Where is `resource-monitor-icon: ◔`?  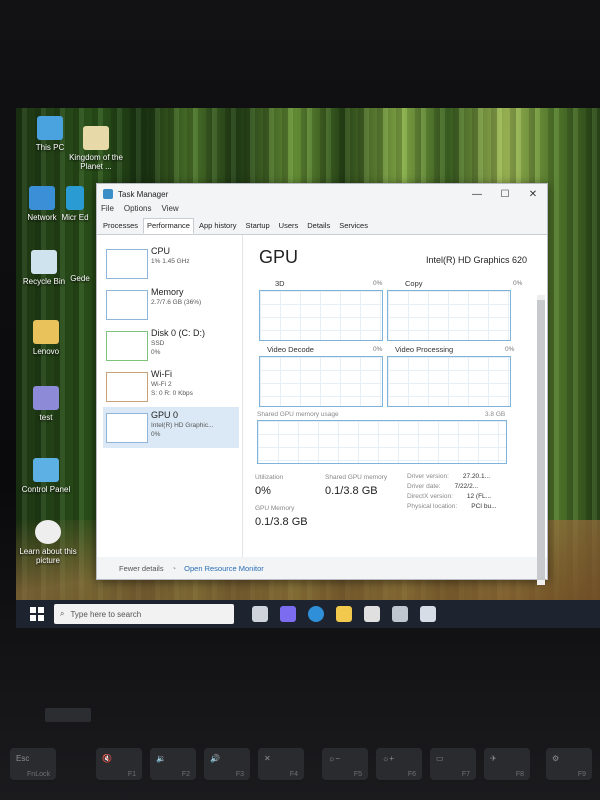 resource-monitor-icon: ◔ is located at coordinates (174, 568).